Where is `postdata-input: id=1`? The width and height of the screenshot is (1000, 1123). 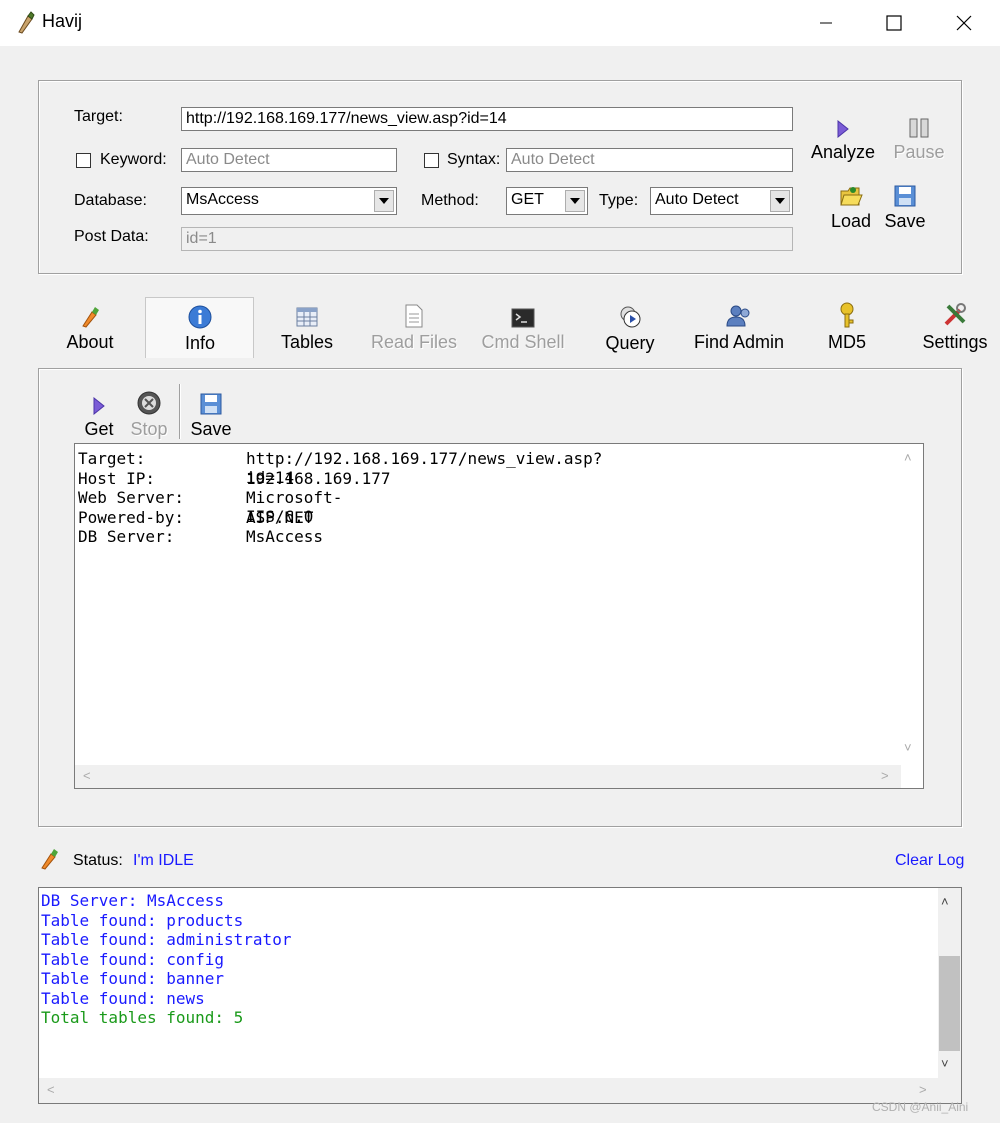
postdata-input: id=1 is located at coordinates (487, 239).